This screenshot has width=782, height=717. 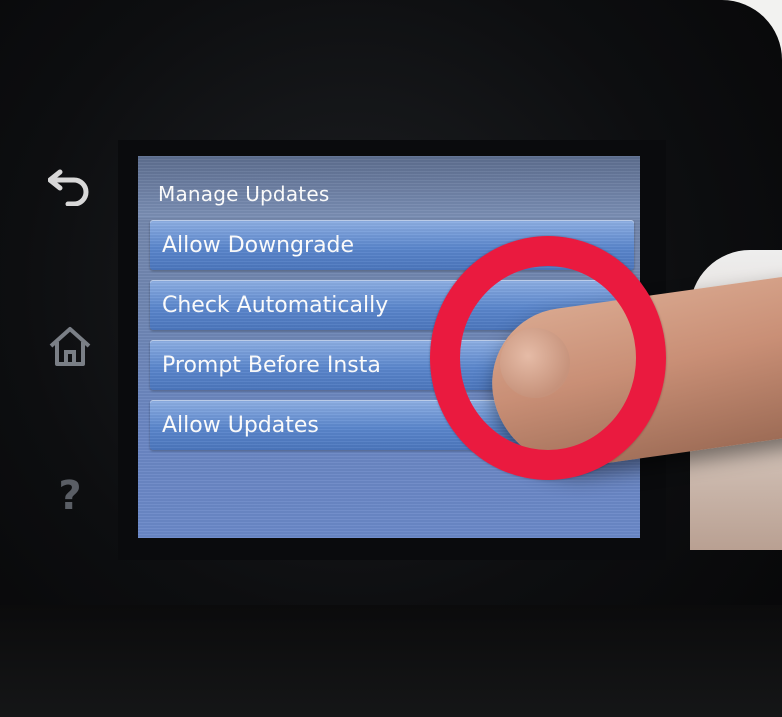 What do you see at coordinates (275, 305) in the screenshot?
I see `menu-item-label: Check Automatically` at bounding box center [275, 305].